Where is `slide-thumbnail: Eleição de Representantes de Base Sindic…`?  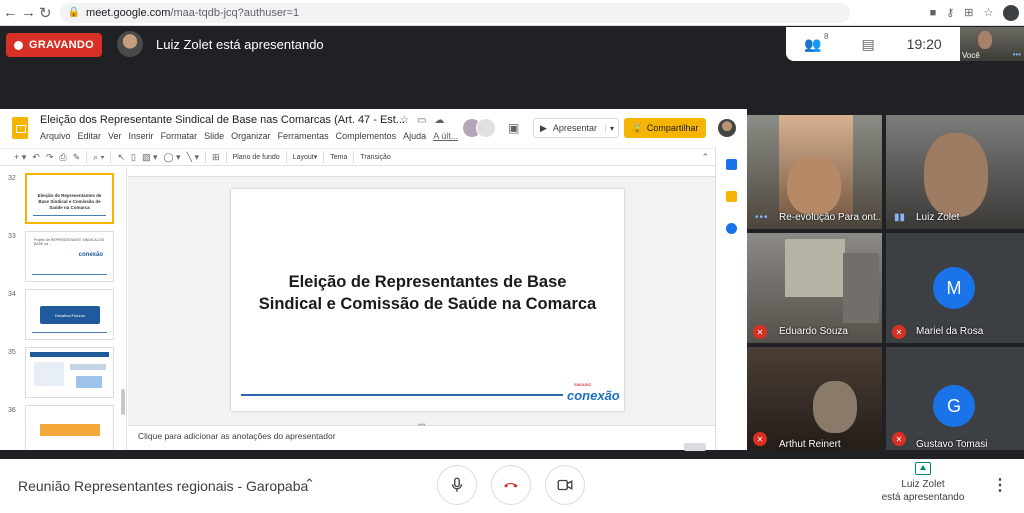 slide-thumbnail: Eleição de Representantes de Base Sindic… is located at coordinates (69, 198).